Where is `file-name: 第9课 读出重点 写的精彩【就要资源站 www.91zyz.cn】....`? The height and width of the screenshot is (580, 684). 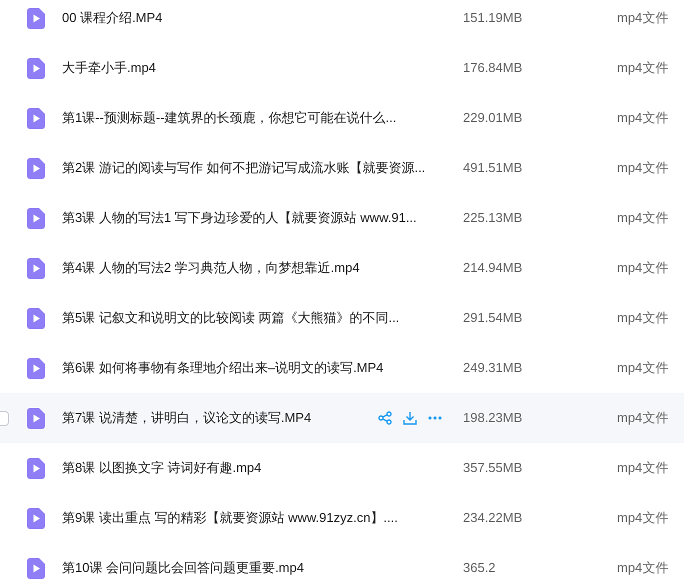 file-name: 第9课 读出重点 写的精彩【就要资源站 www.91zyz.cn】.... is located at coordinates (230, 517).